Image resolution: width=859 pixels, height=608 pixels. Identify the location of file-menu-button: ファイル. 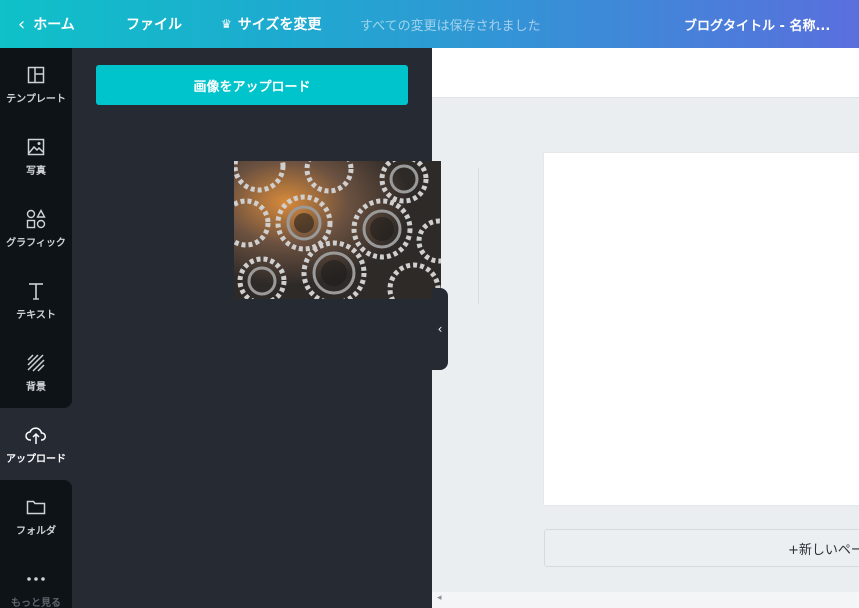
(154, 24).